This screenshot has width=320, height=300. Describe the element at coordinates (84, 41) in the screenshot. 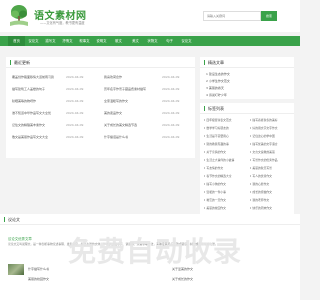

I see `nav-item: 叙事文` at that location.